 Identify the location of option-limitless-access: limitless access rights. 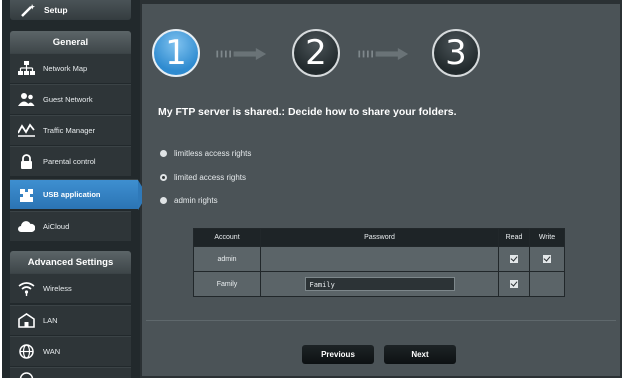
(205, 153).